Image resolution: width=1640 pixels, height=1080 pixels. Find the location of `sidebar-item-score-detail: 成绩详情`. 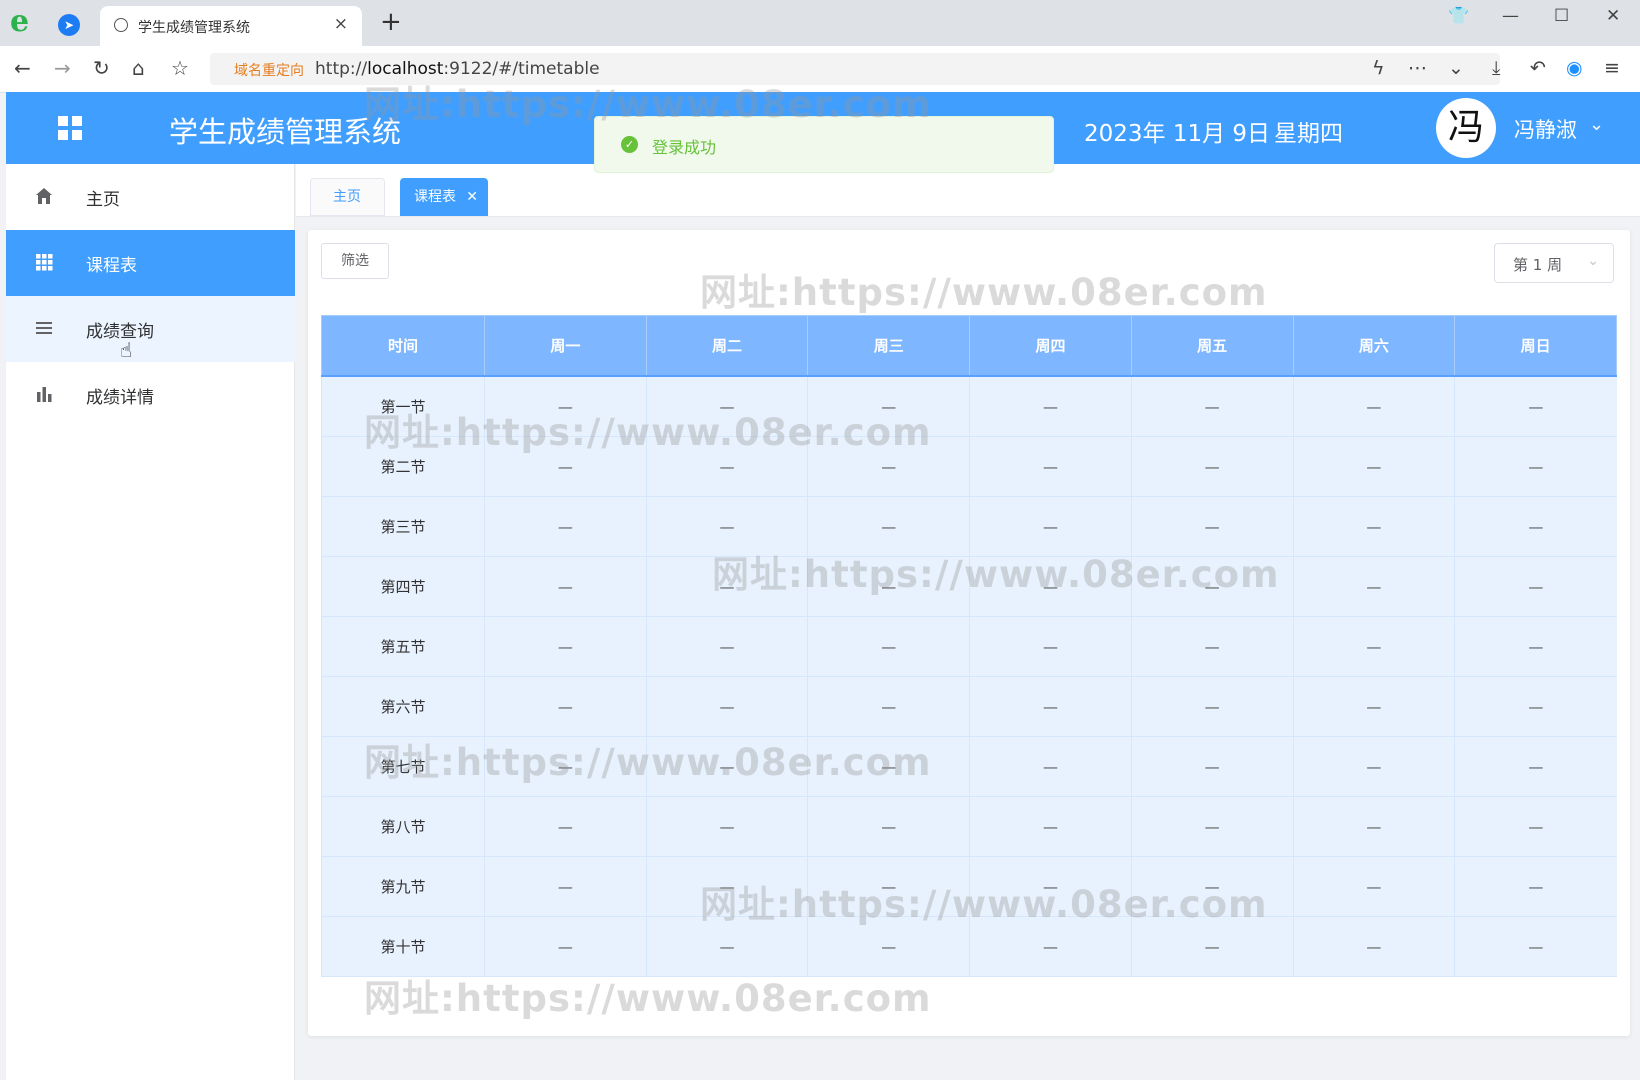

sidebar-item-score-detail: 成绩详情 is located at coordinates (150, 395).